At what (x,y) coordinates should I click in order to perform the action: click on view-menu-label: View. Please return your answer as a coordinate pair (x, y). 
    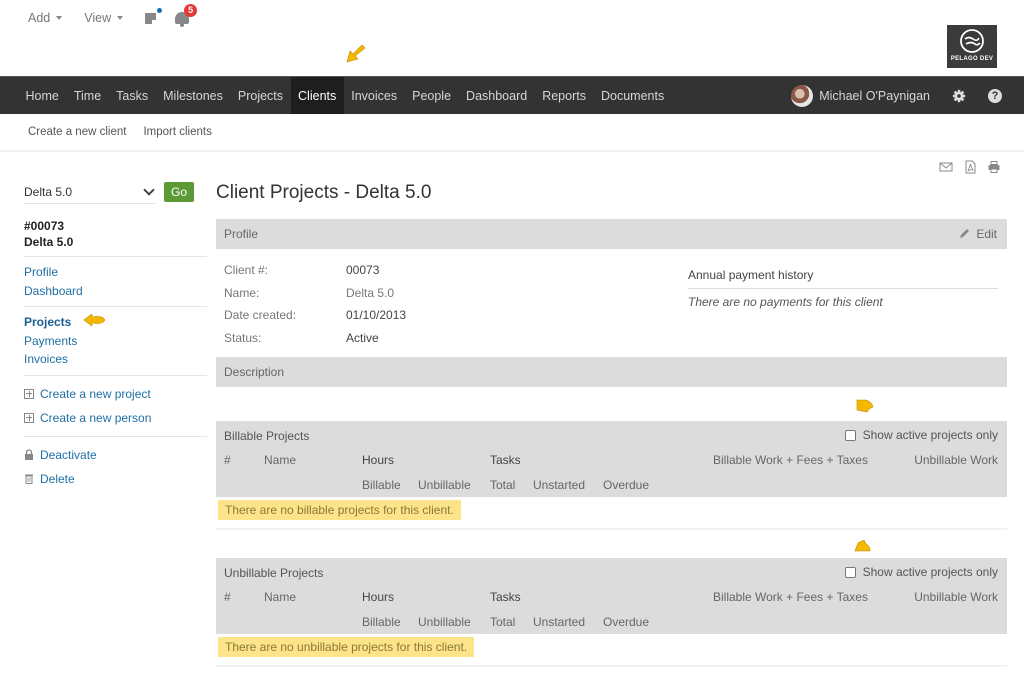
    Looking at the image, I should click on (98, 18).